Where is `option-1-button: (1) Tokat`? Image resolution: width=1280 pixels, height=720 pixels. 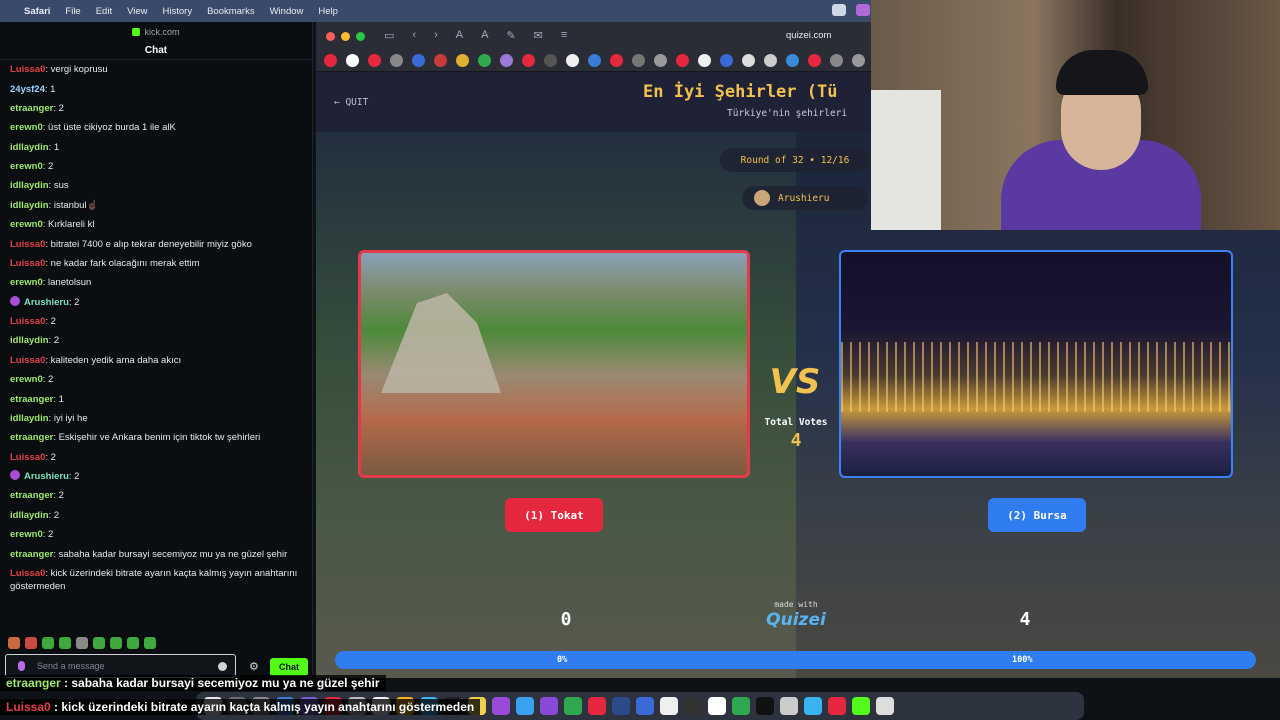
option-1-button: (1) Tokat is located at coordinates (554, 515).